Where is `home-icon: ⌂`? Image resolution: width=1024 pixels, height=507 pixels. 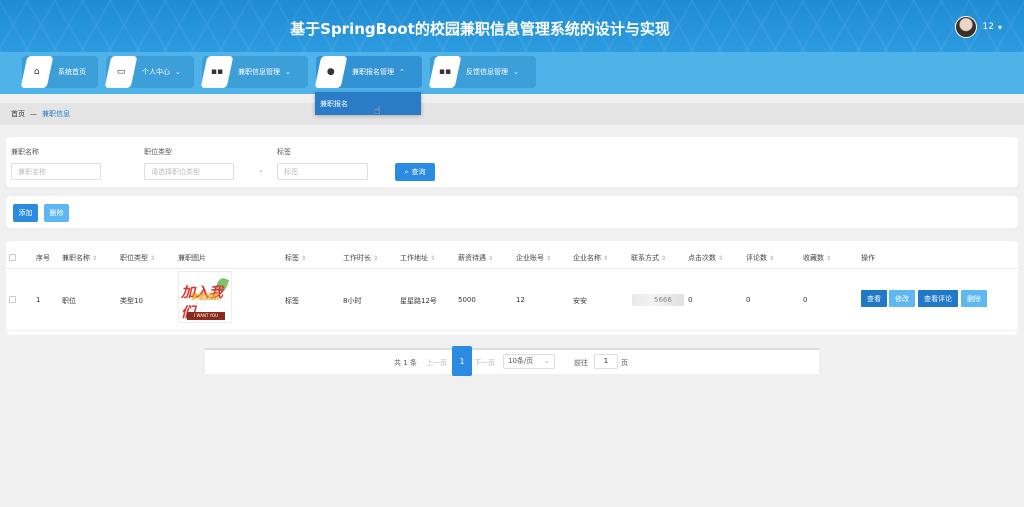
home-icon: ⌂ is located at coordinates (37, 72).